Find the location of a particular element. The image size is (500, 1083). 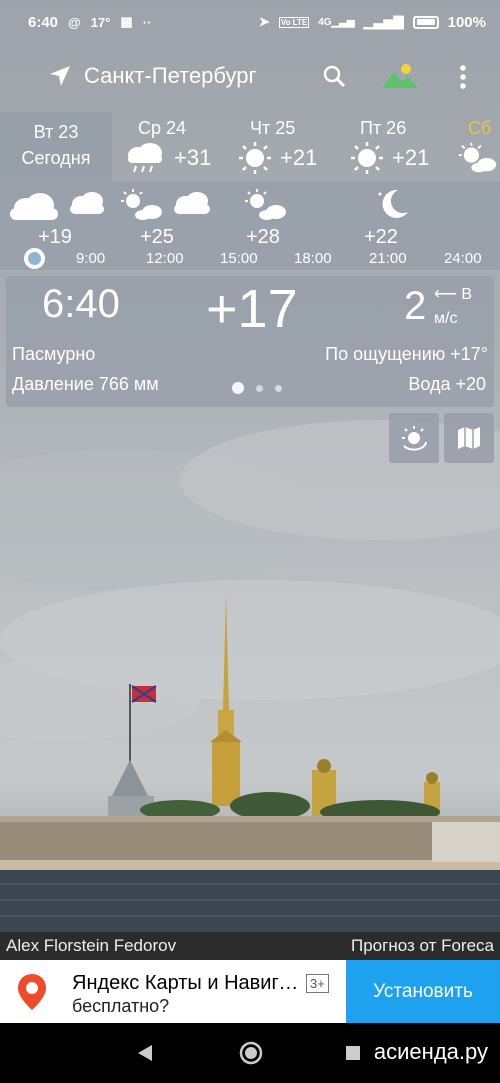

ad-subtitle: бесплатно? is located at coordinates (121, 1006).